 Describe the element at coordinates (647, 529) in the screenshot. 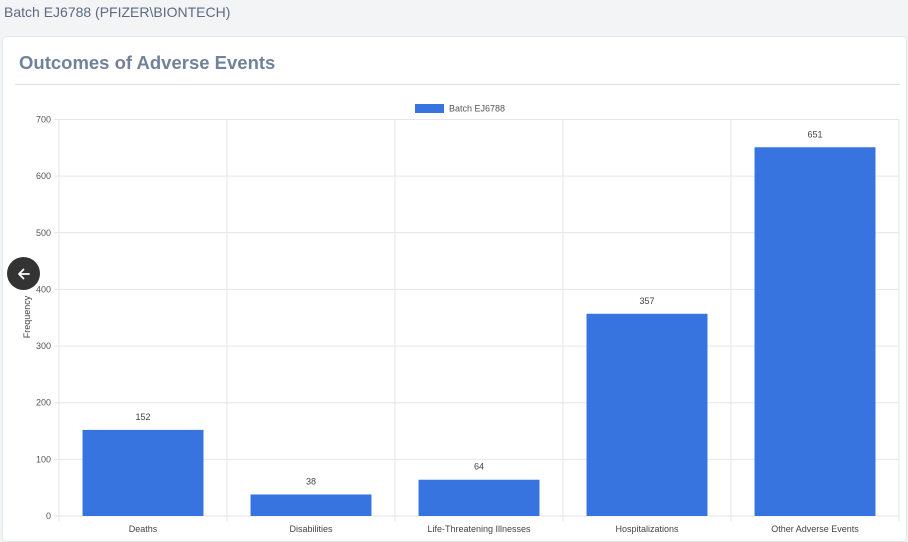

I see `x-tick-label: Hospitalizations` at that location.